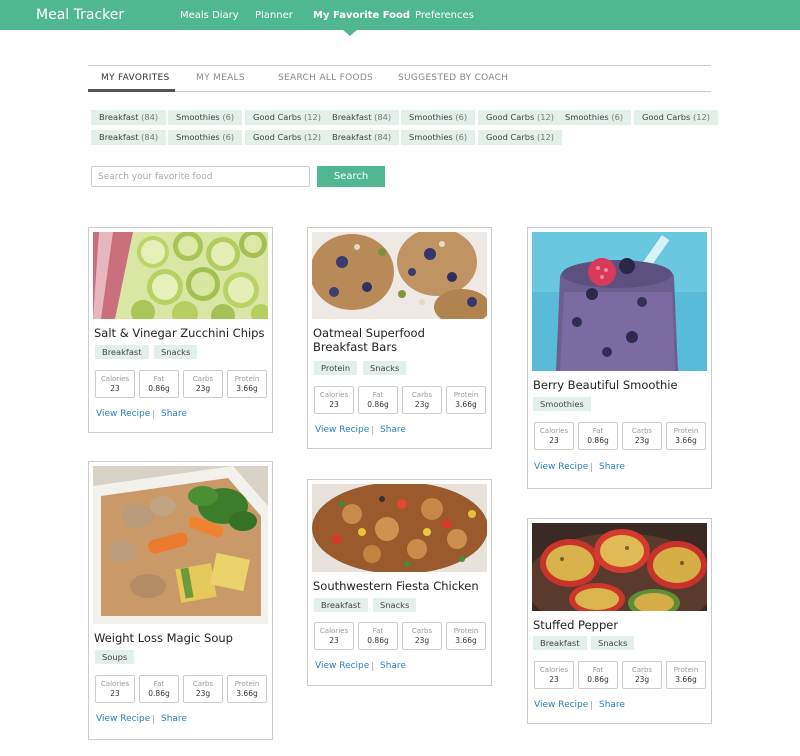  Describe the element at coordinates (163, 638) in the screenshot. I see `recipe-title: Weight Loss Magic Soup` at that location.